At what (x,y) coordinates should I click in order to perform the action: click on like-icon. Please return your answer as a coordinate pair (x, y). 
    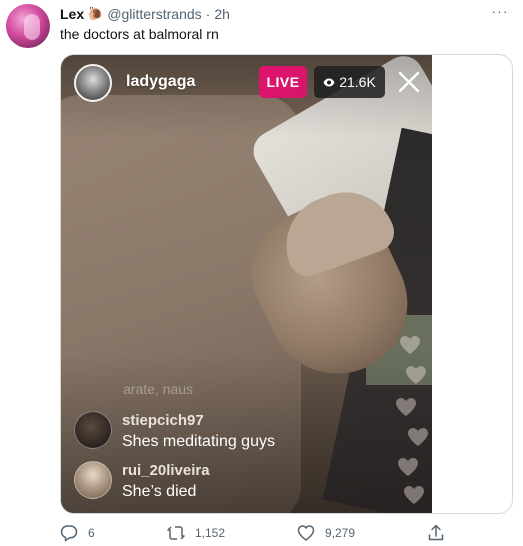
    Looking at the image, I should click on (306, 533).